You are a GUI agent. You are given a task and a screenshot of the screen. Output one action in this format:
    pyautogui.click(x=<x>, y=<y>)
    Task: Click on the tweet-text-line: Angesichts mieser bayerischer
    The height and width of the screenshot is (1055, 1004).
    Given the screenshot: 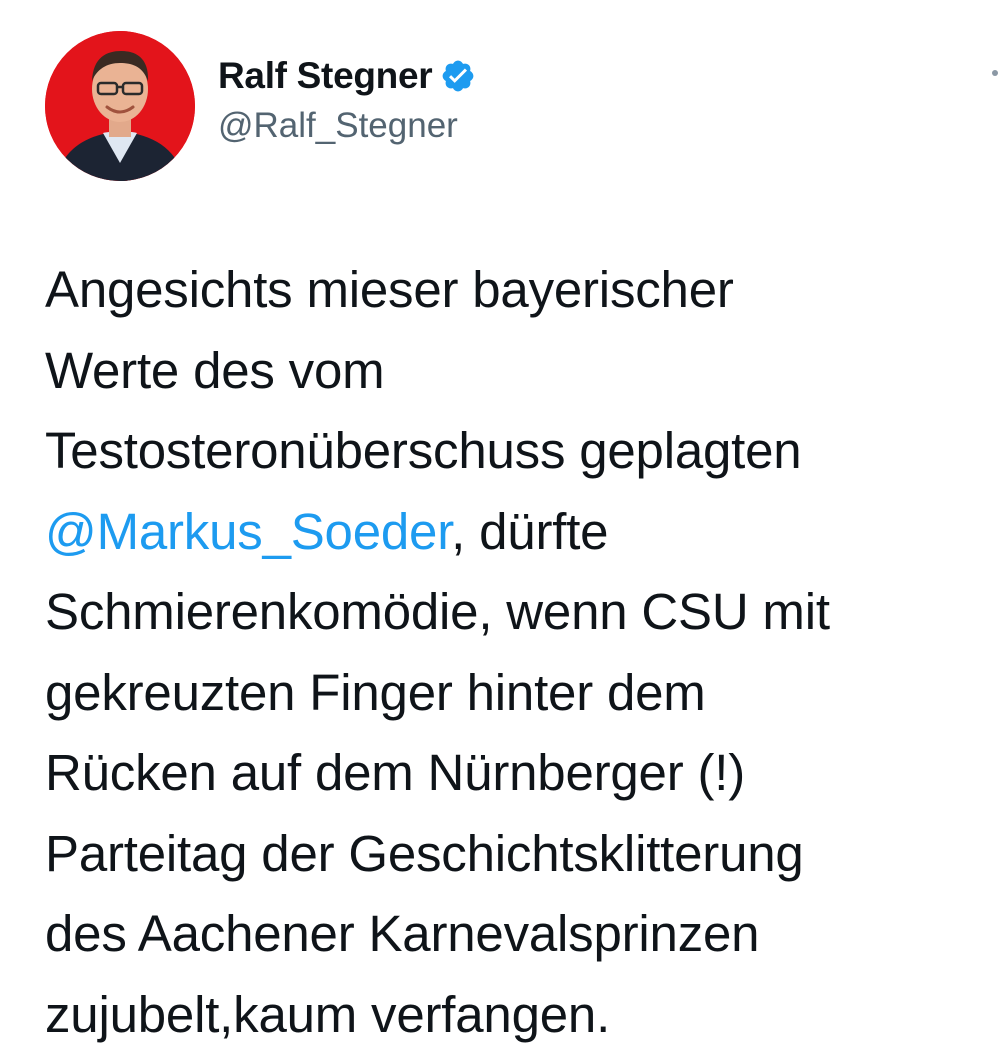 What is the action you would take?
    pyautogui.click(x=517, y=290)
    